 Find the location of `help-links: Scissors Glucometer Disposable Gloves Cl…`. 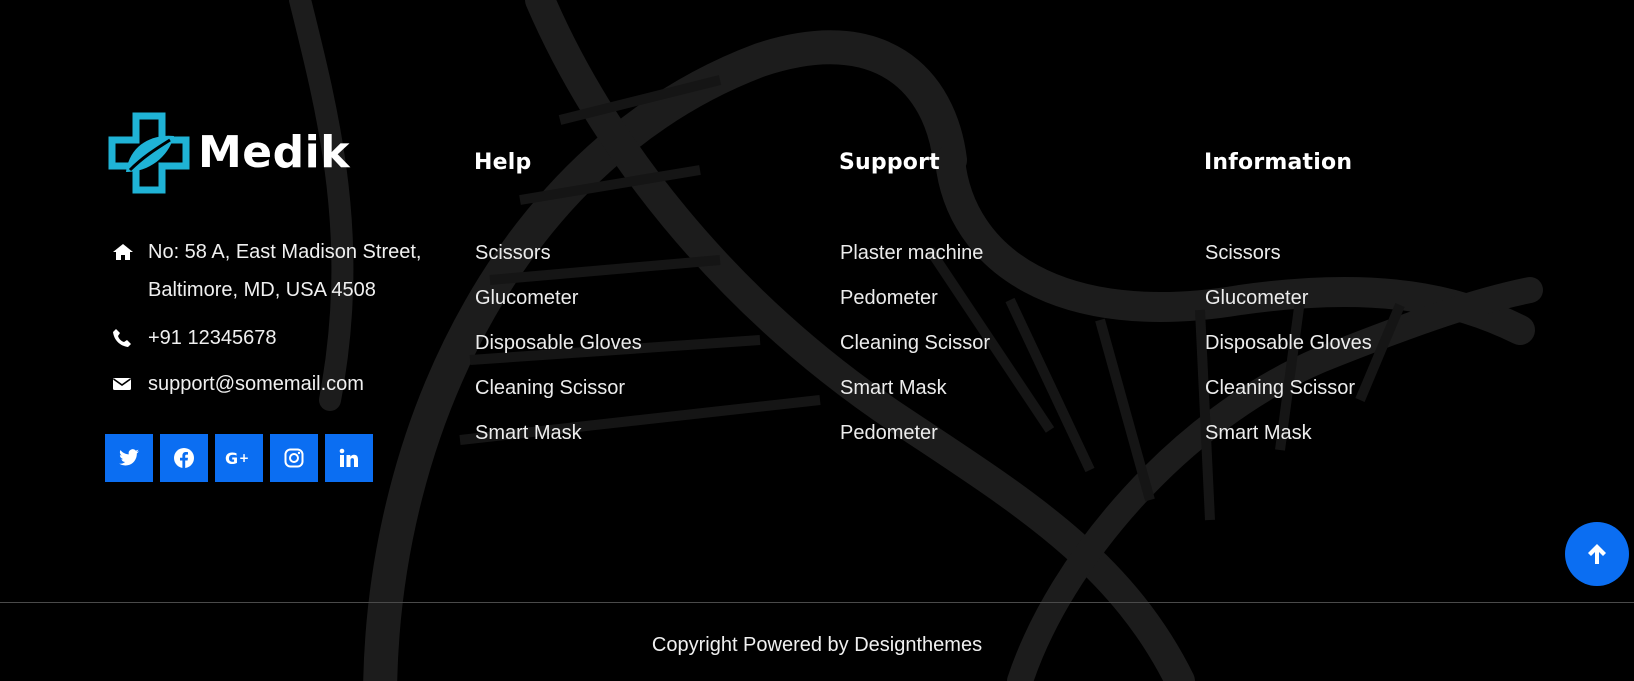

help-links: Scissors Glucometer Disposable Gloves Cl… is located at coordinates (605, 352).